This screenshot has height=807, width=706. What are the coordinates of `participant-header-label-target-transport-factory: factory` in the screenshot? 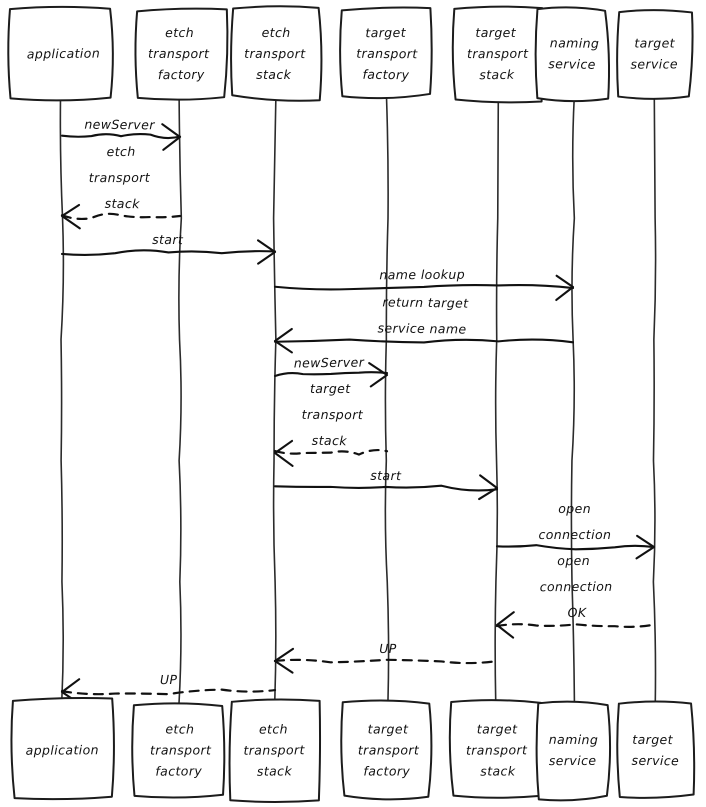 It's located at (385, 74).